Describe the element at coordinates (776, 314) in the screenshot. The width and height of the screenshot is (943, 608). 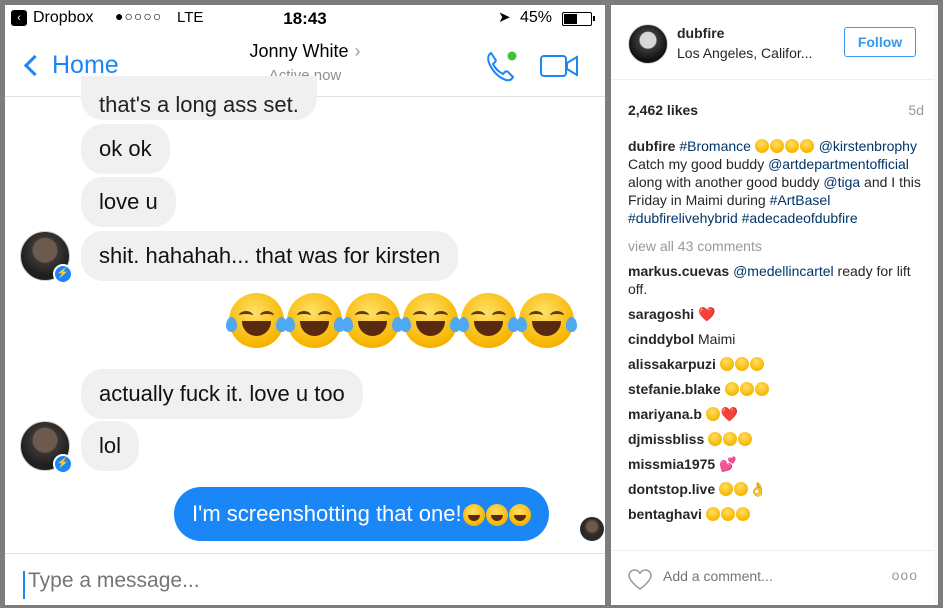
I see `comment-item: saragoshi ❤️` at that location.